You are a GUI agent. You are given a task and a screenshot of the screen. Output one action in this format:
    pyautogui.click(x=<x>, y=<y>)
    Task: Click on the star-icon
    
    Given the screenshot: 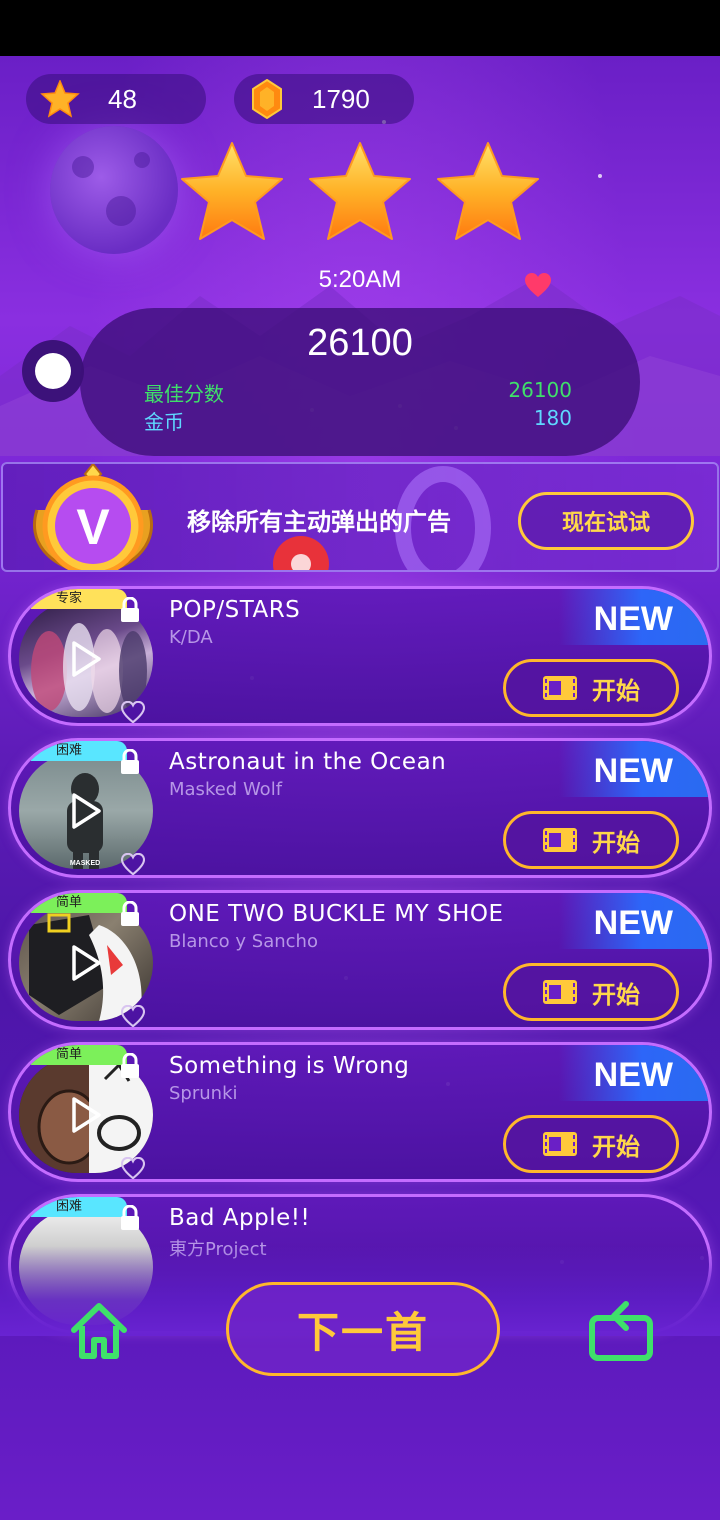 What is the action you would take?
    pyautogui.click(x=60, y=99)
    